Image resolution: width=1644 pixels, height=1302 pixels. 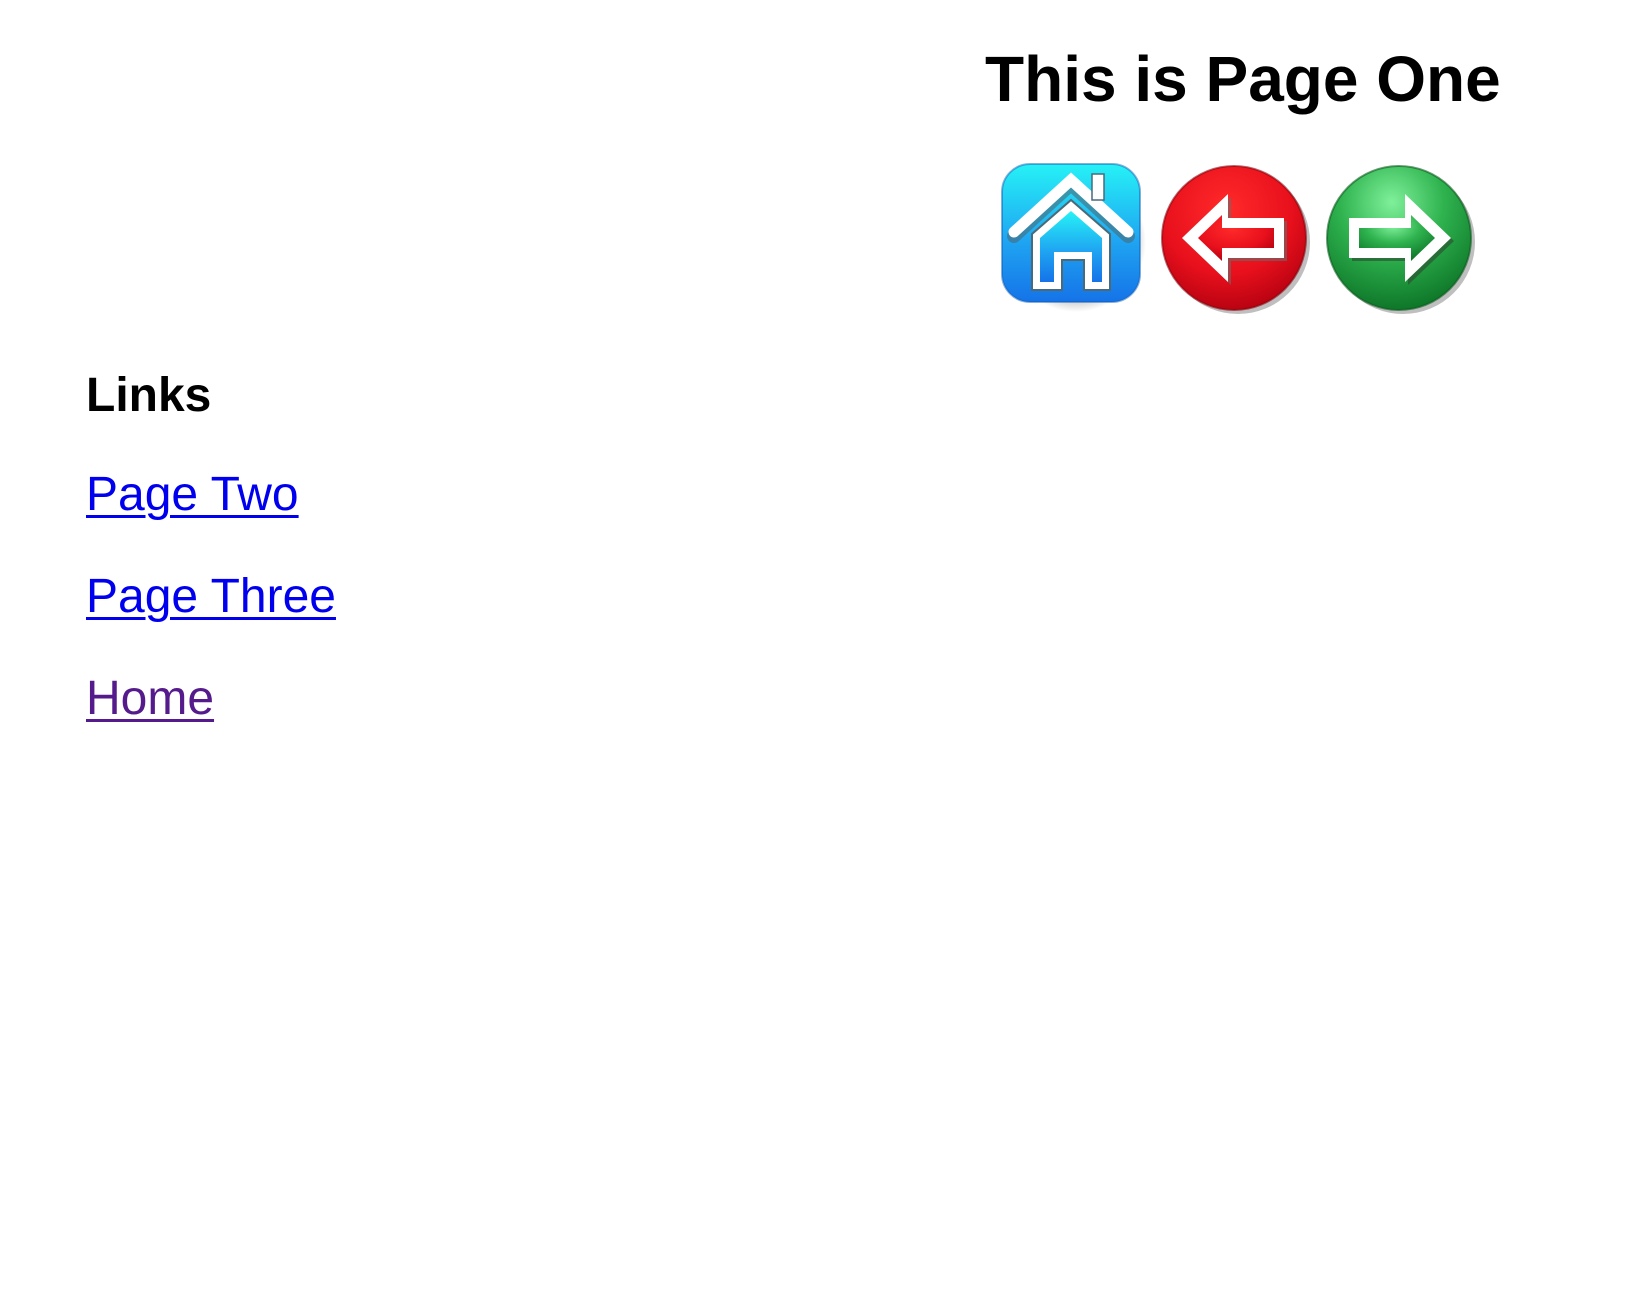 I want to click on link-page-three: Page Three, so click(x=211, y=597).